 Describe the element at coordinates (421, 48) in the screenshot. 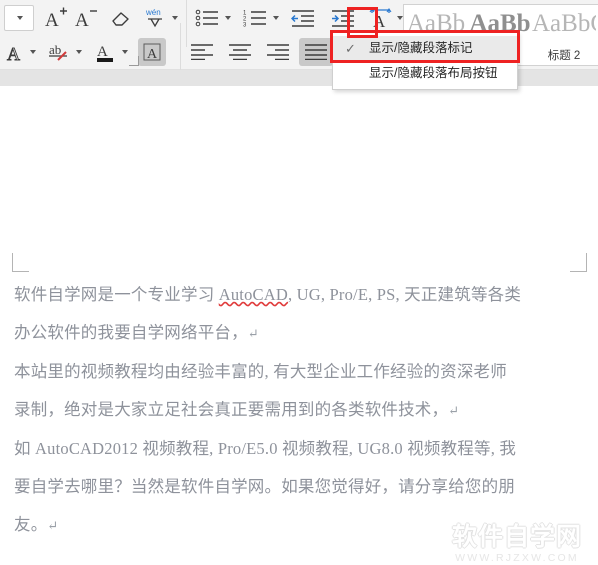

I see `menu-item-label: 显示/隐藏段落标记` at that location.